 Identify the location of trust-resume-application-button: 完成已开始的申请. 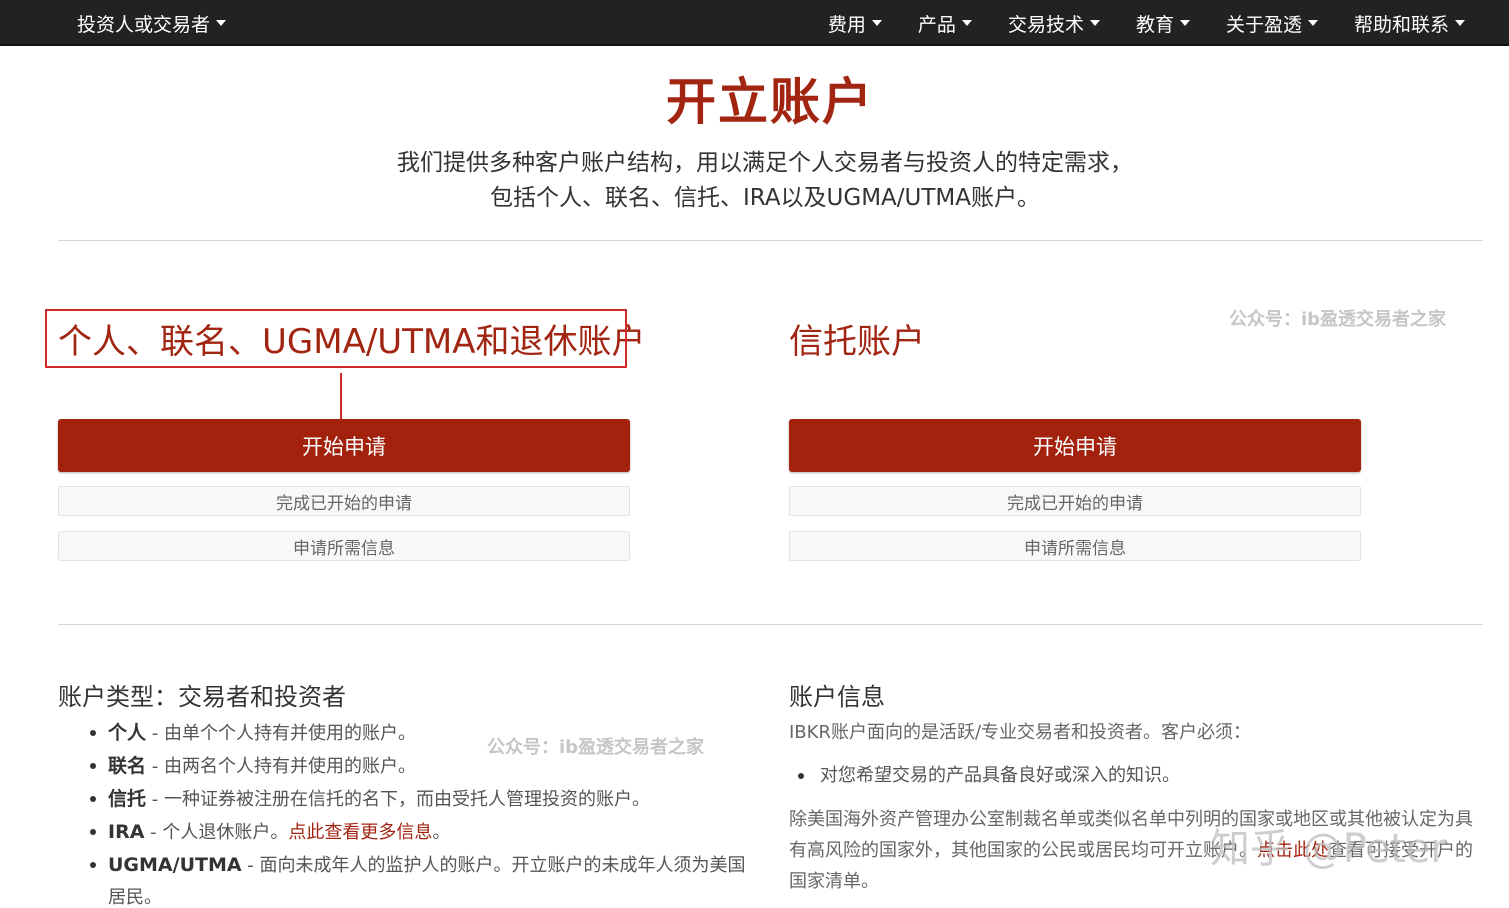
(1075, 501).